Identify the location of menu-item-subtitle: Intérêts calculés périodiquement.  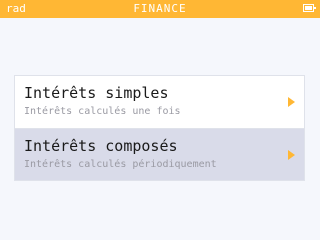
(120, 164).